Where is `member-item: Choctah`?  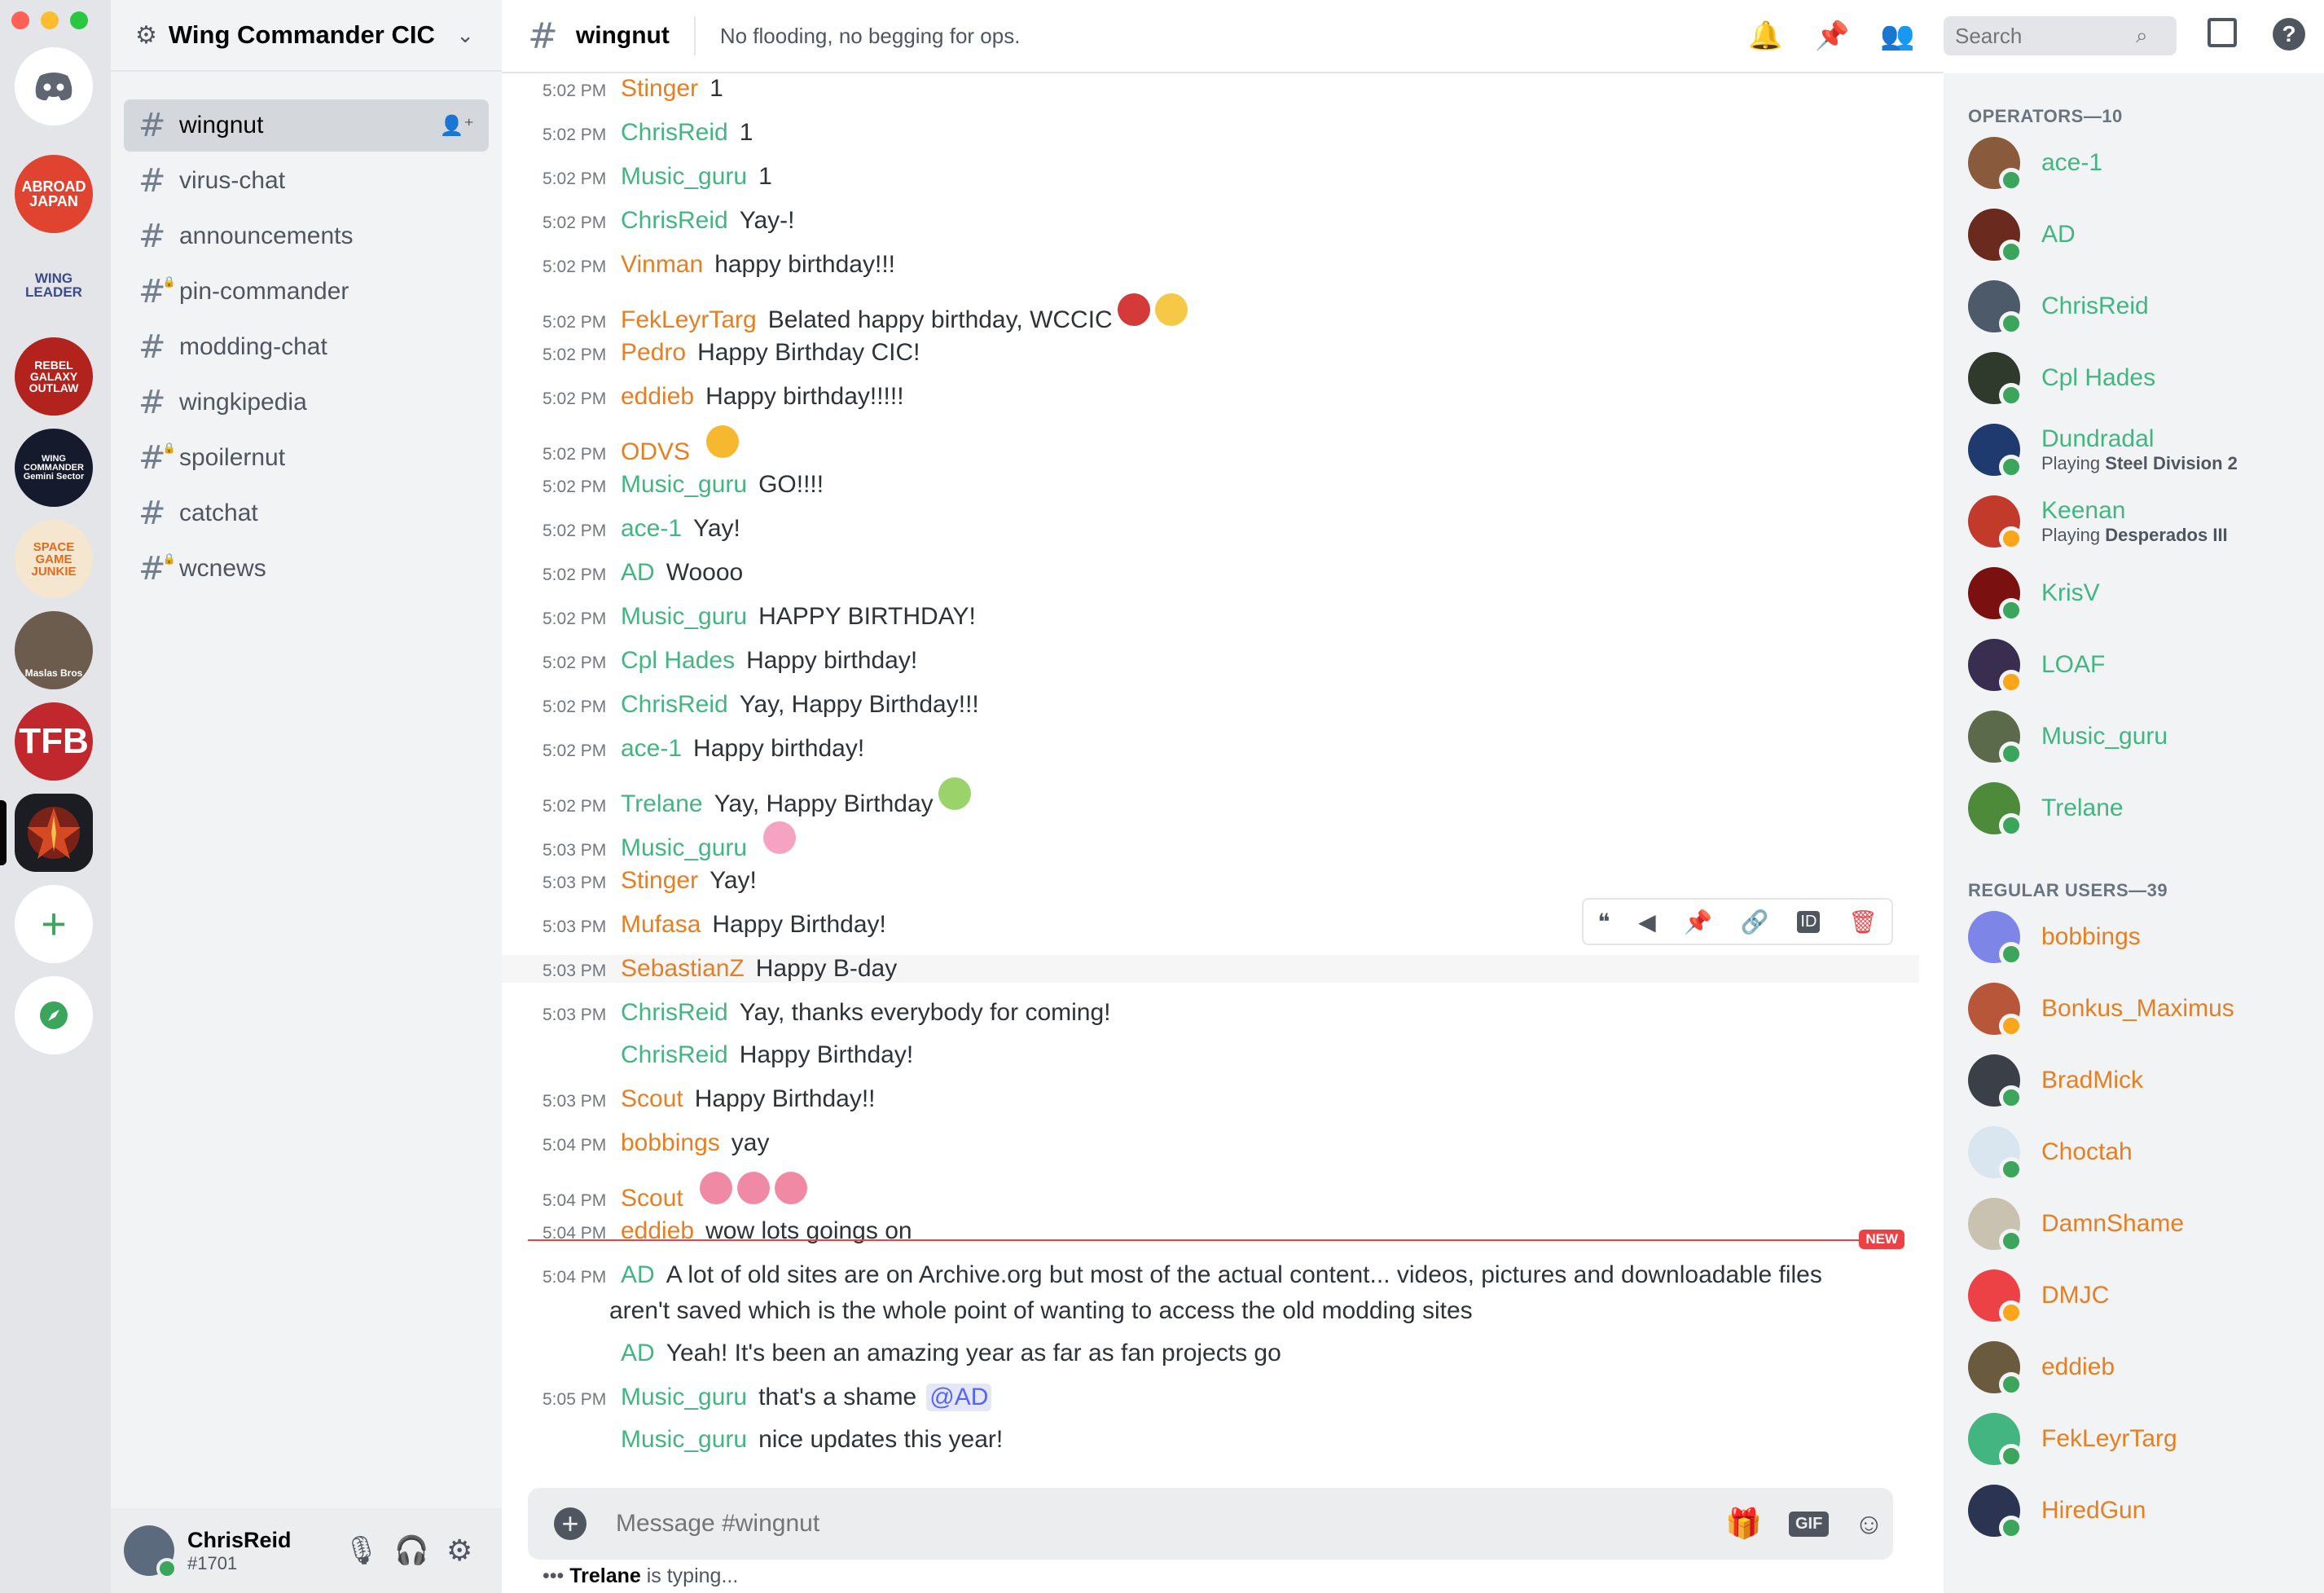 member-item: Choctah is located at coordinates (2050, 1154).